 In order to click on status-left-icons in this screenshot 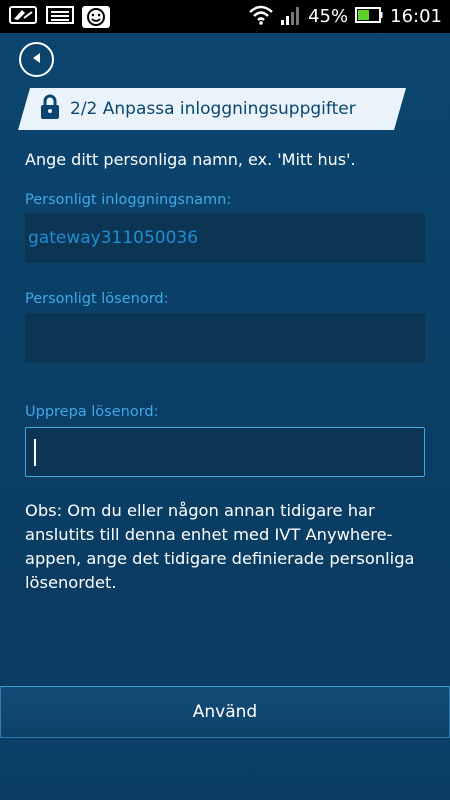, I will do `click(59, 17)`.